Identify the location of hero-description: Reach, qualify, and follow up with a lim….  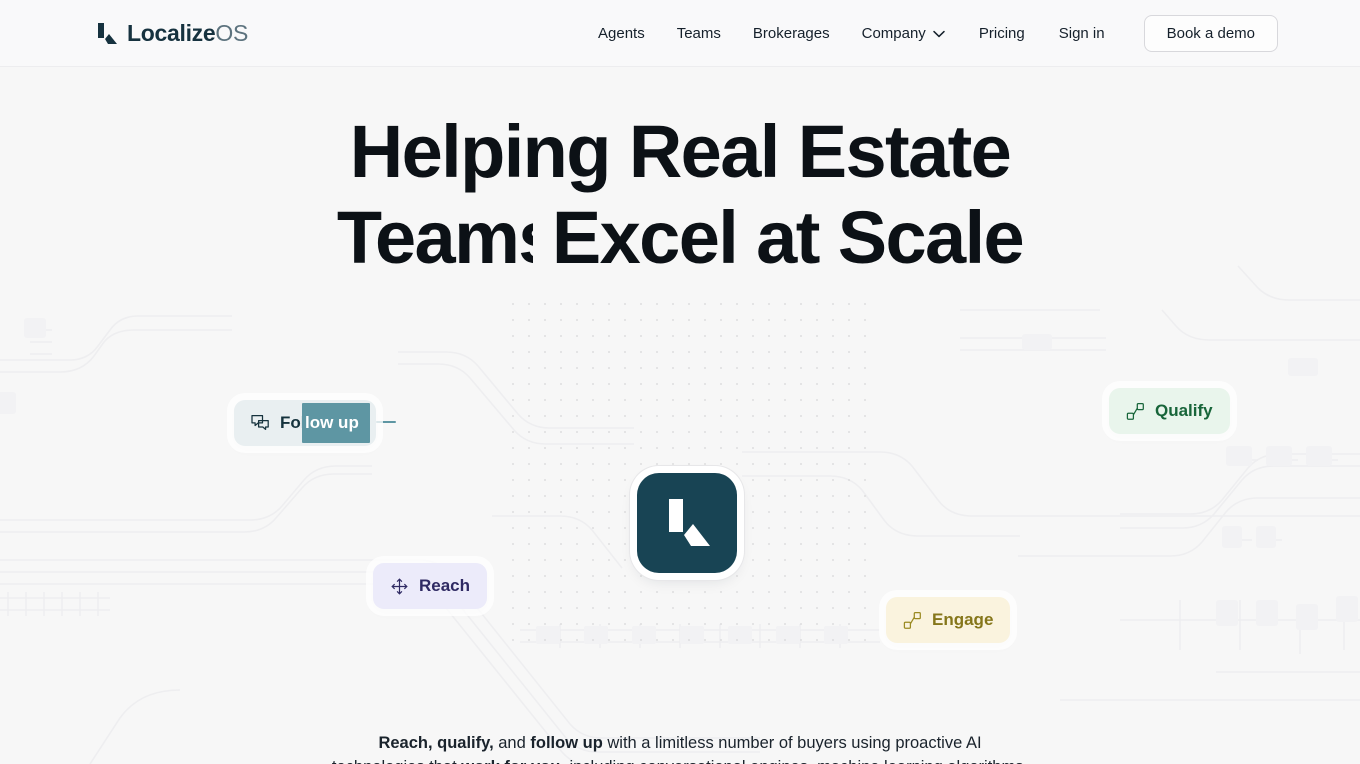
(680, 747).